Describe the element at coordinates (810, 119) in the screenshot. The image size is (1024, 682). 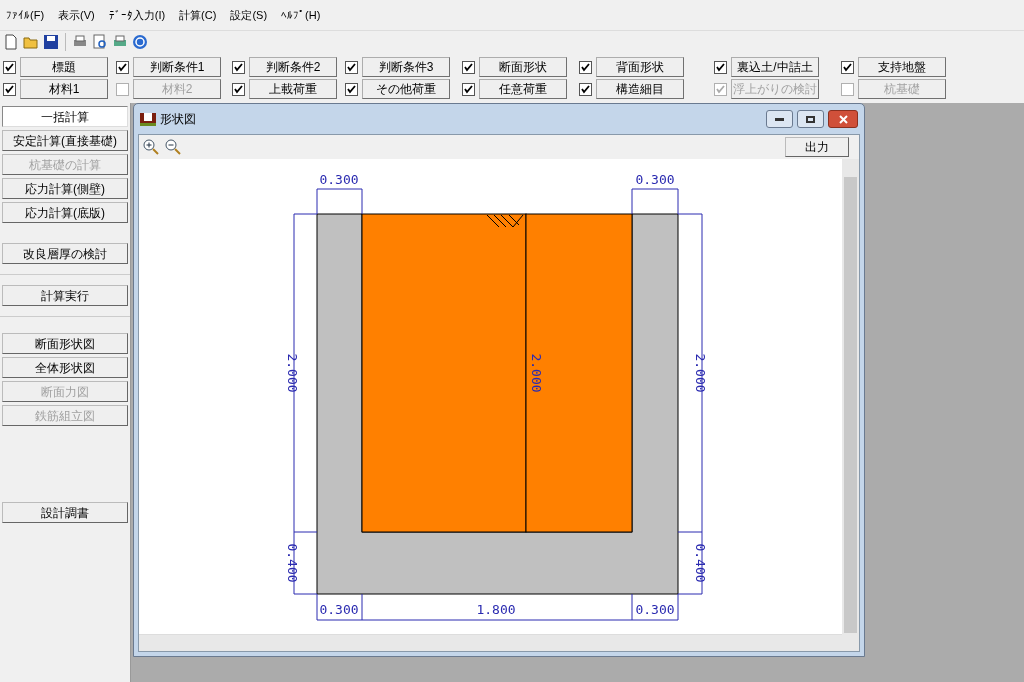
I see `maximize-button` at that location.